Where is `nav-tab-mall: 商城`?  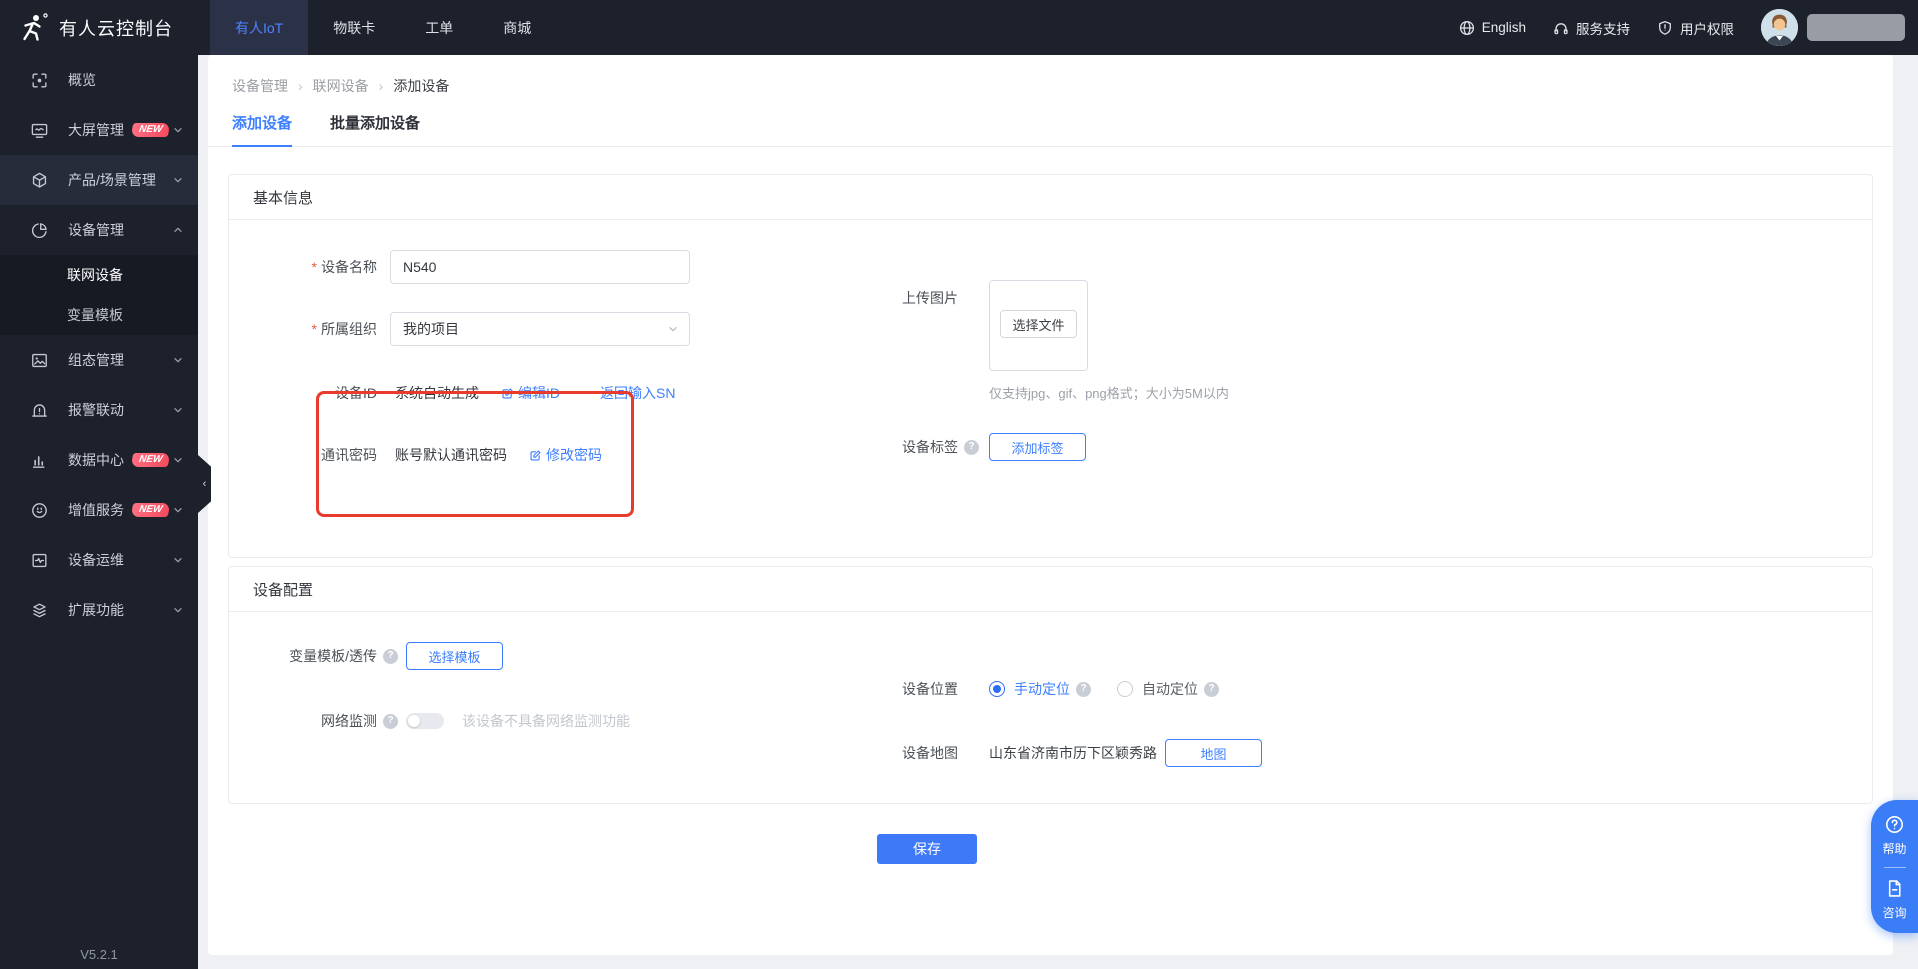
nav-tab-mall: 商城 is located at coordinates (517, 27).